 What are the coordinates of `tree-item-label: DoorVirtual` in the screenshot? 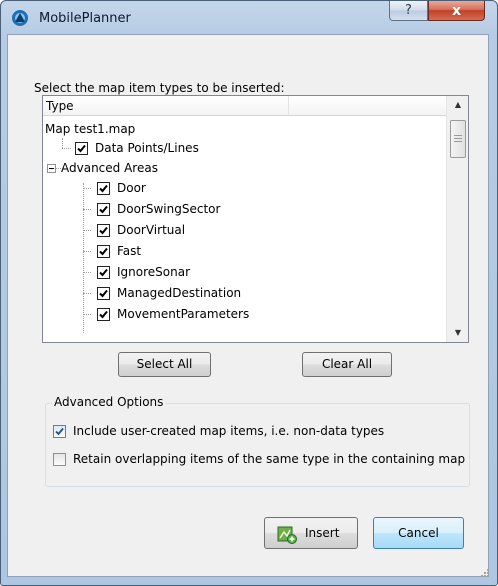 It's located at (151, 230).